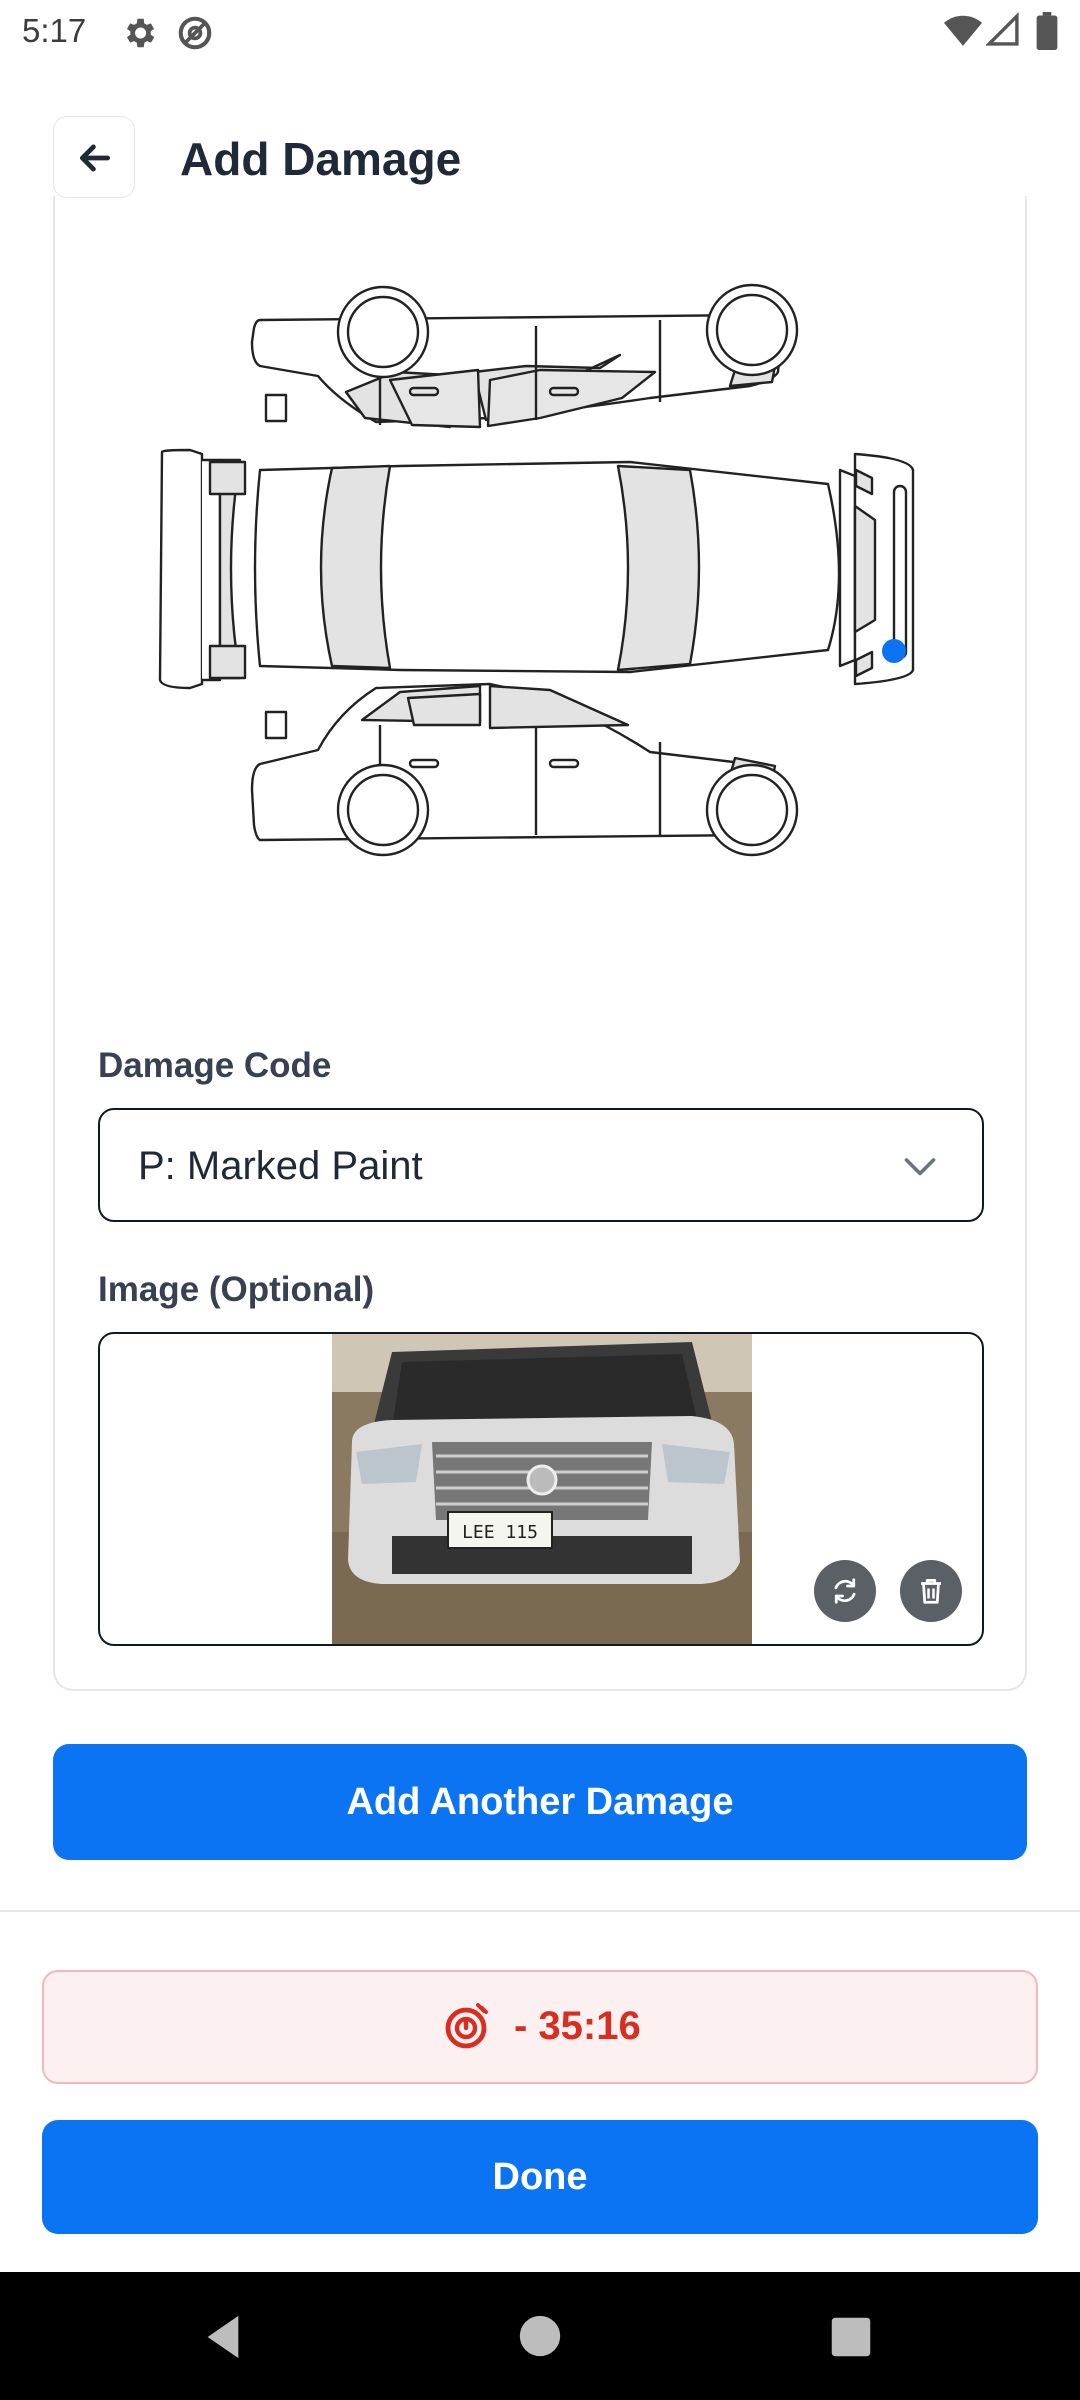 The width and height of the screenshot is (1080, 2400). What do you see at coordinates (536, 569) in the screenshot?
I see `car-plan-view` at bounding box center [536, 569].